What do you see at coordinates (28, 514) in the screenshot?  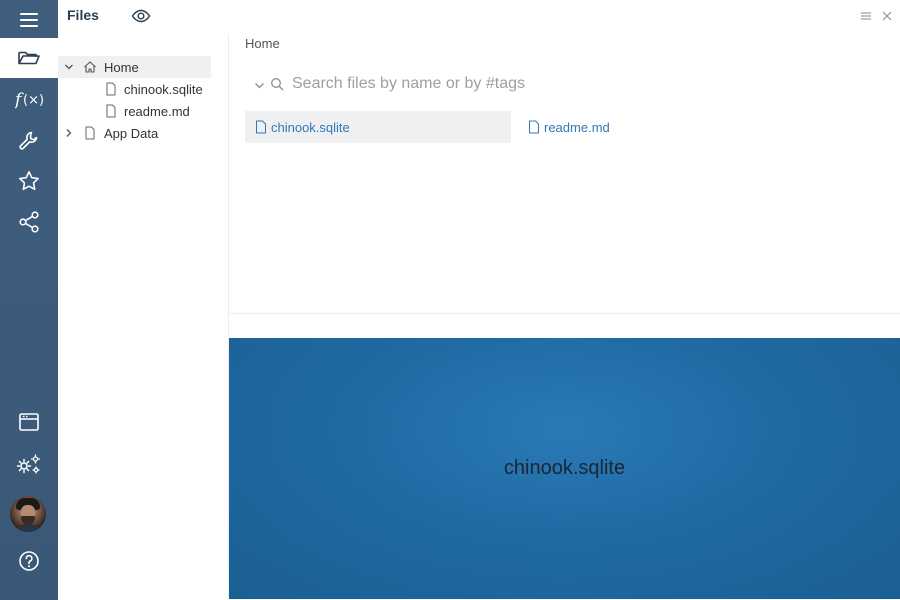 I see `avatar` at bounding box center [28, 514].